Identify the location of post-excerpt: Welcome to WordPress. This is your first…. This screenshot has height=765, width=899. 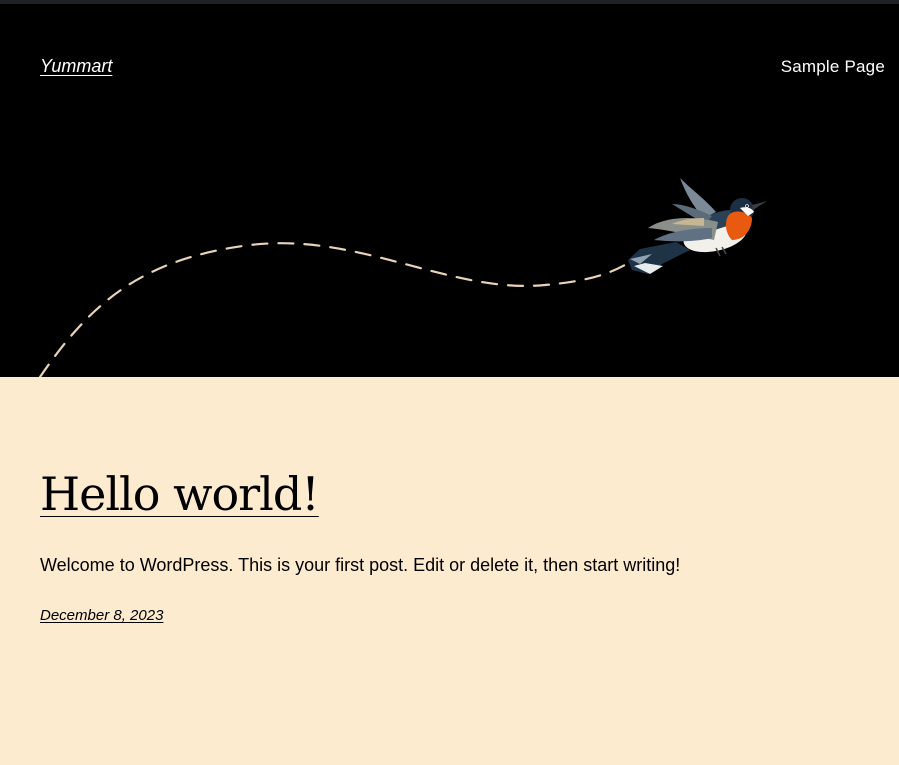
(360, 565).